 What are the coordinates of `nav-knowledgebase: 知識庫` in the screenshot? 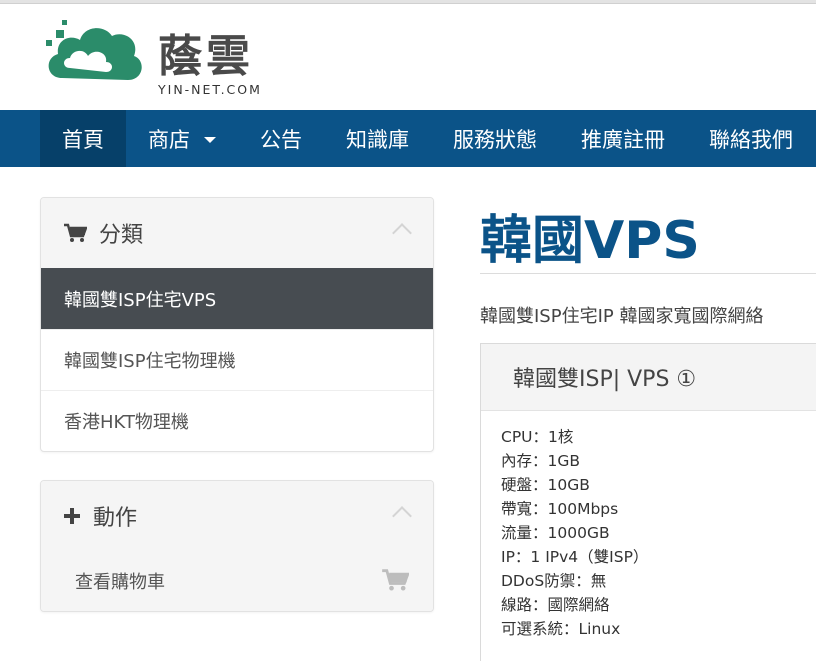 It's located at (377, 138).